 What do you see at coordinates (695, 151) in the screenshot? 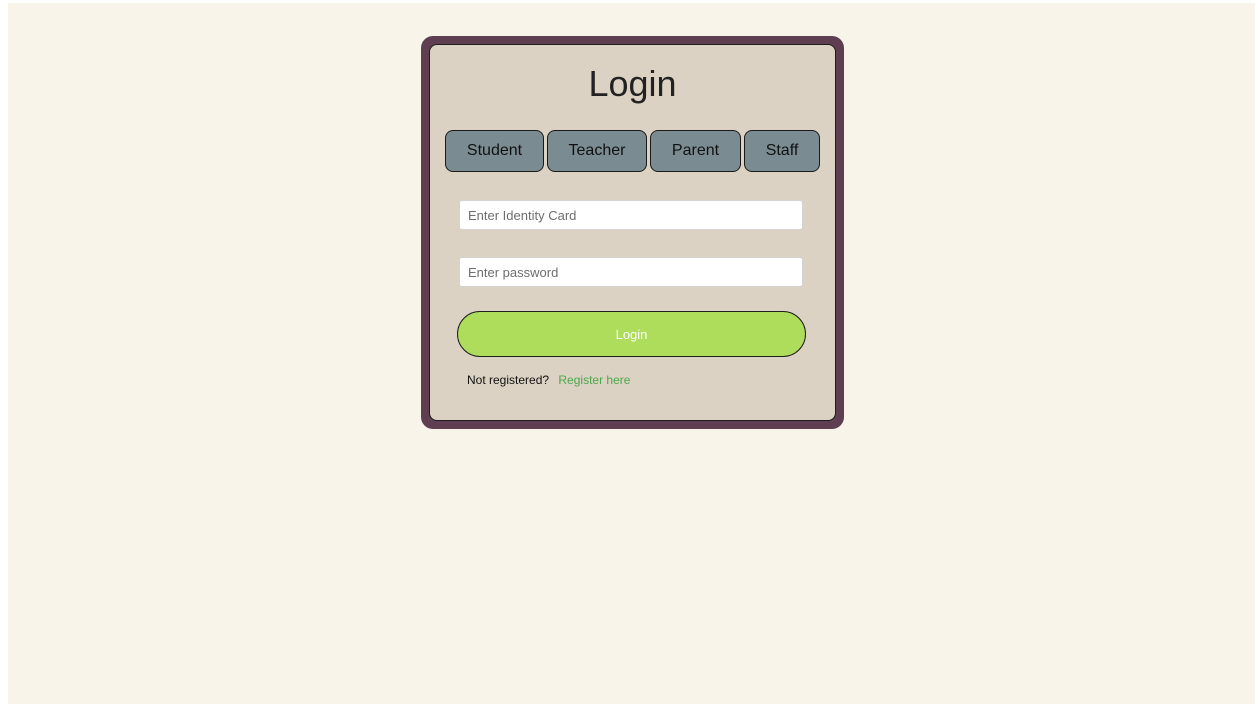
I see `tab-parent: Parent` at bounding box center [695, 151].